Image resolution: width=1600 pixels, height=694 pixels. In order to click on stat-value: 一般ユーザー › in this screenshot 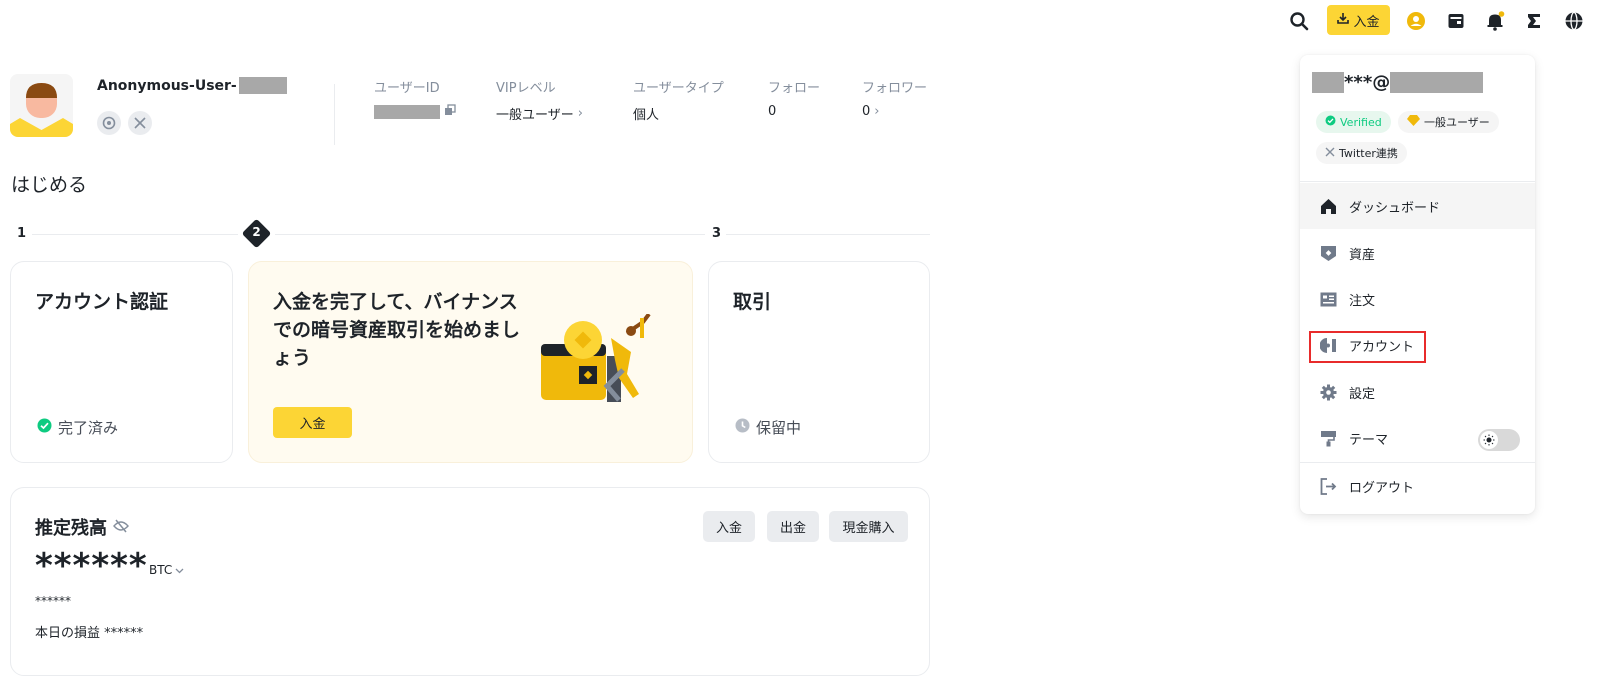, I will do `click(539, 113)`.